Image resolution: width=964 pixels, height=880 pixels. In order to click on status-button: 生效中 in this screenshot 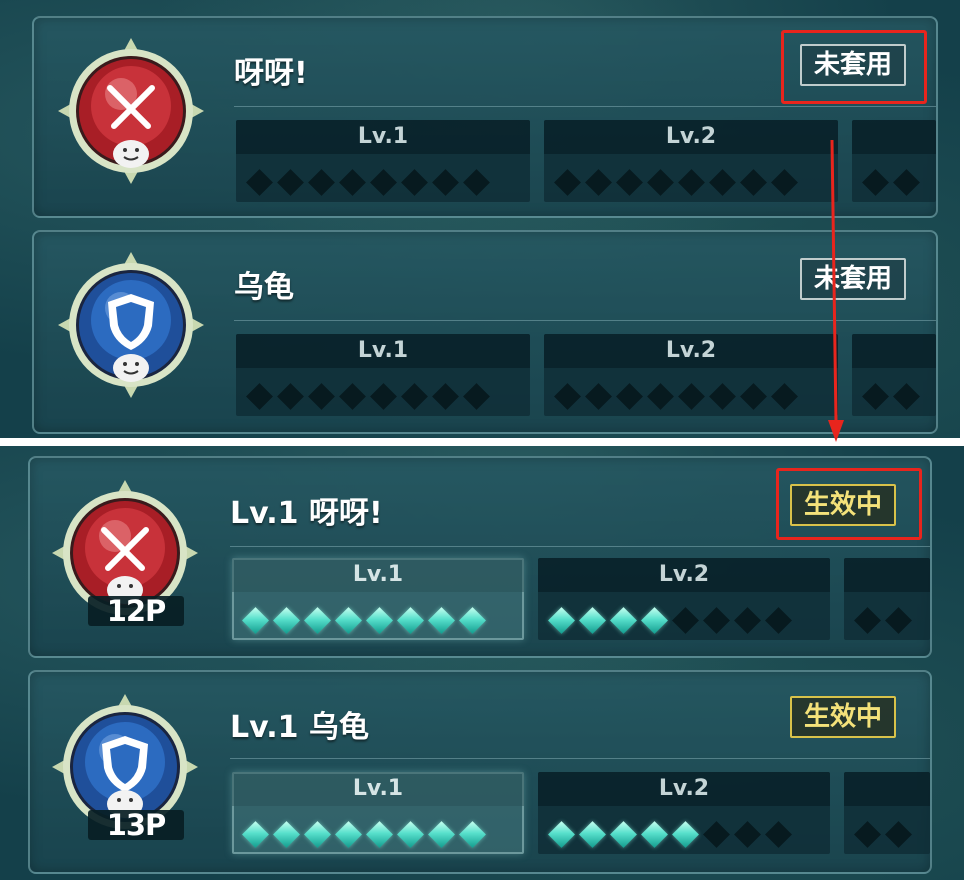, I will do `click(843, 717)`.